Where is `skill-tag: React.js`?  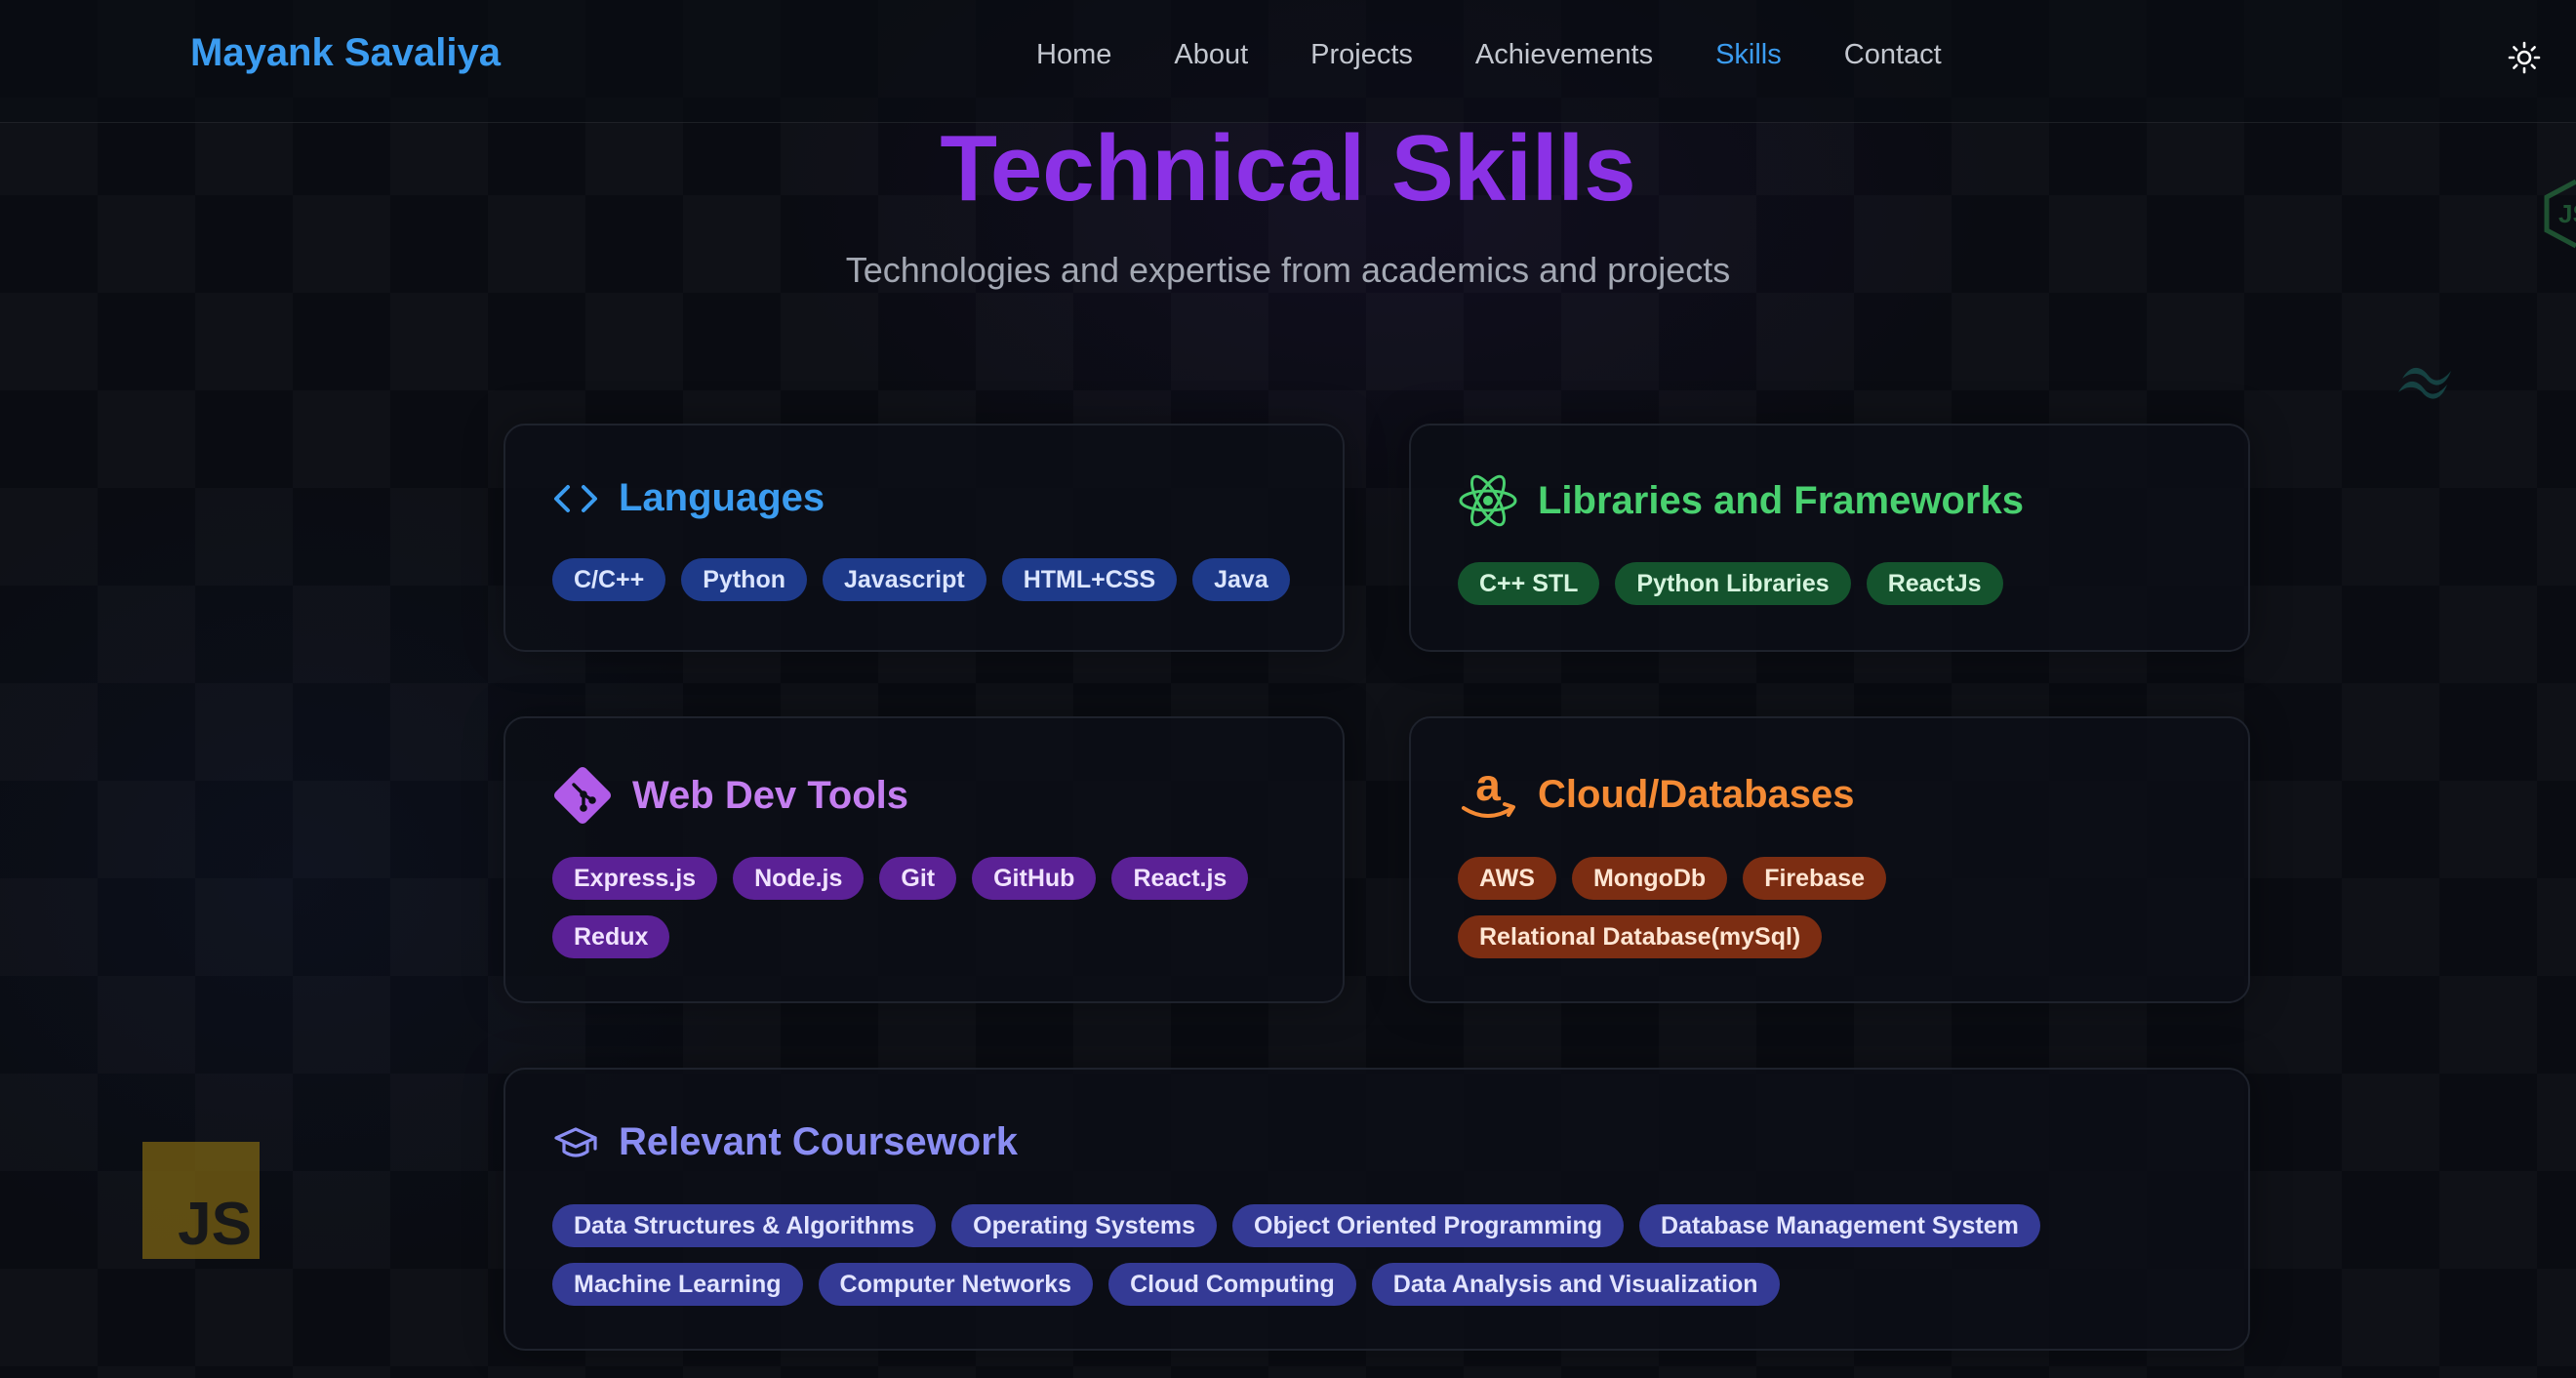 skill-tag: React.js is located at coordinates (1180, 878).